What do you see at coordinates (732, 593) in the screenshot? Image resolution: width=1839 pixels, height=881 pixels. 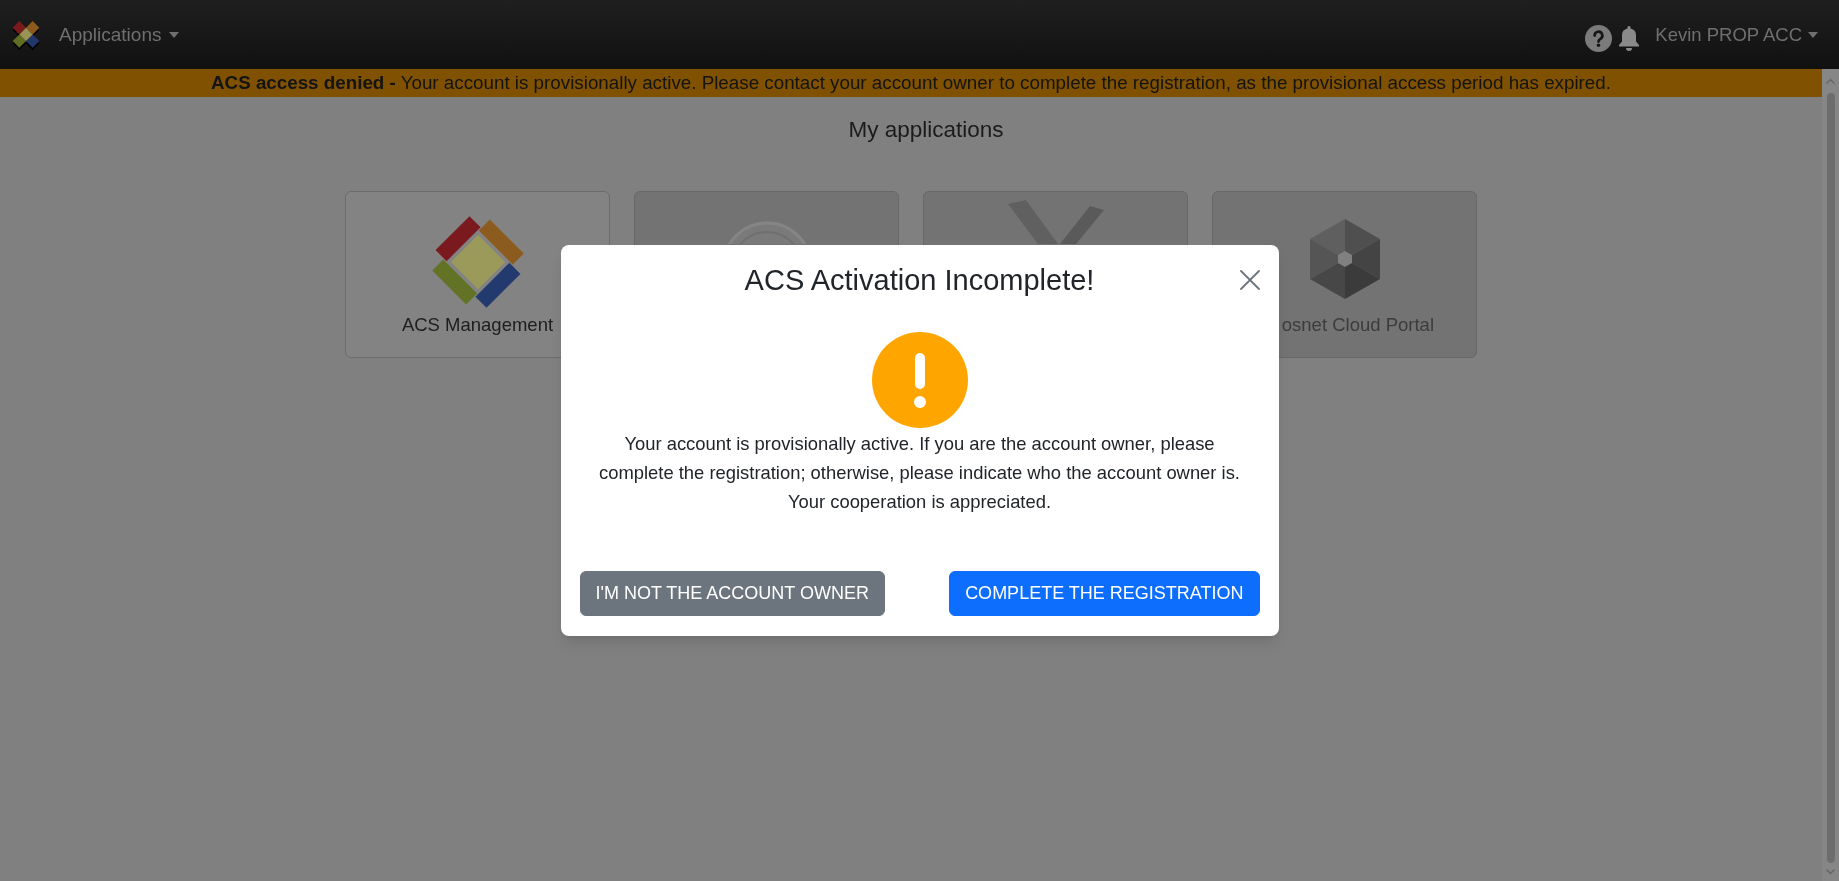 I see `not-owner-button: I'M NOT THE ACCOUNT OWNER` at bounding box center [732, 593].